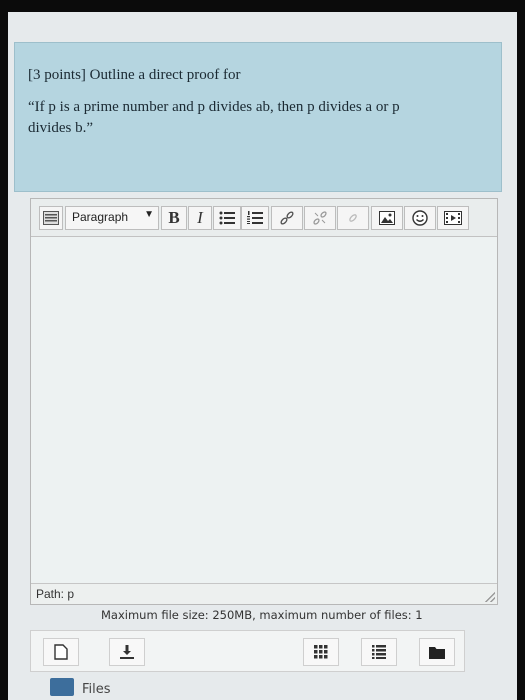 The image size is (525, 700). I want to click on link-icon, so click(287, 218).